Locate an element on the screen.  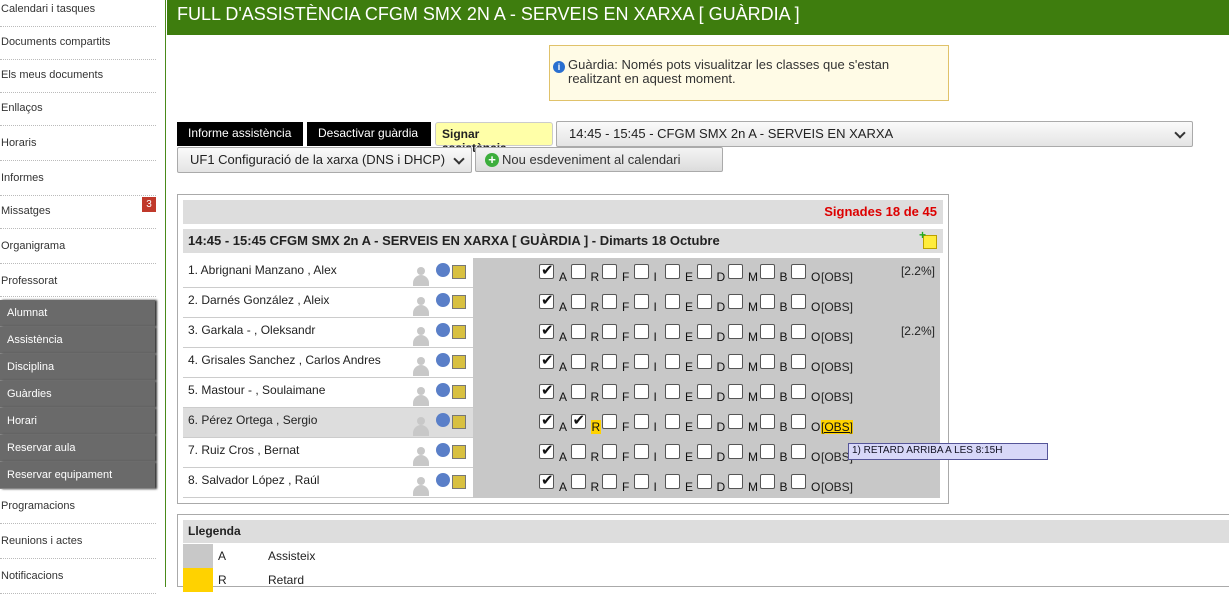
new-event-button: + Nou esdeveniment al calendari is located at coordinates (599, 159).